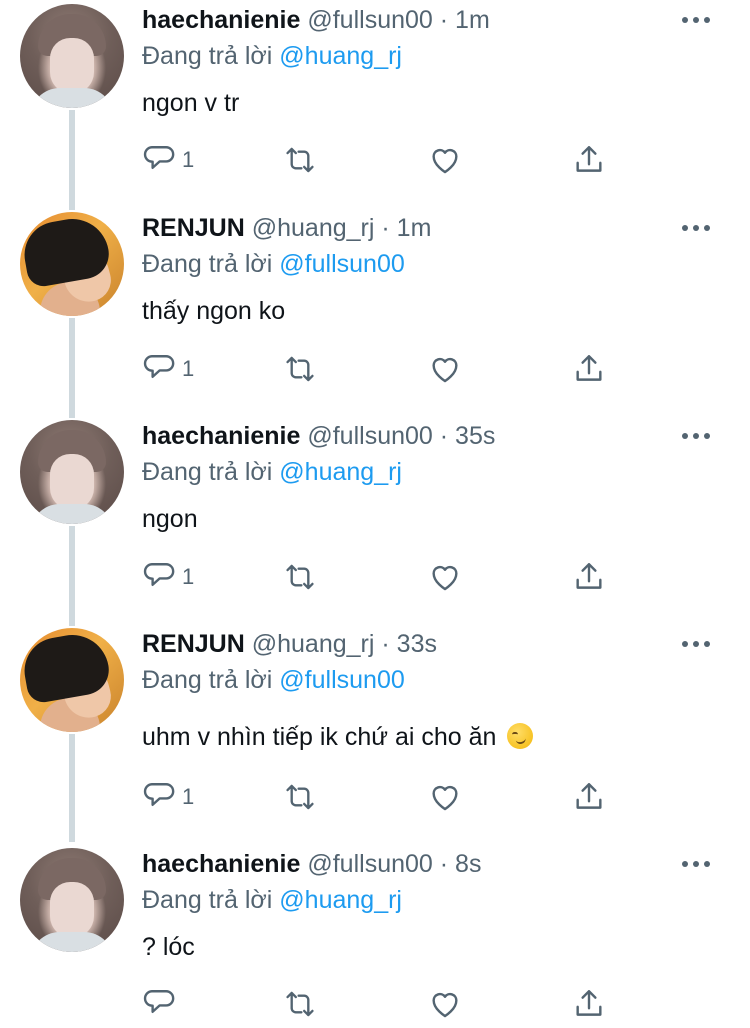 Image resolution: width=750 pixels, height=1028 pixels. I want to click on tweet-header: haechanienie @fullsun00 · 35s, so click(318, 436).